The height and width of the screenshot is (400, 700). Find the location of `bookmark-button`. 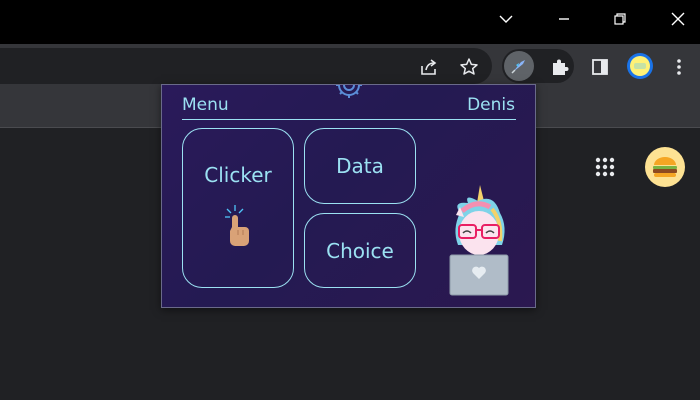

bookmark-button is located at coordinates (469, 67).